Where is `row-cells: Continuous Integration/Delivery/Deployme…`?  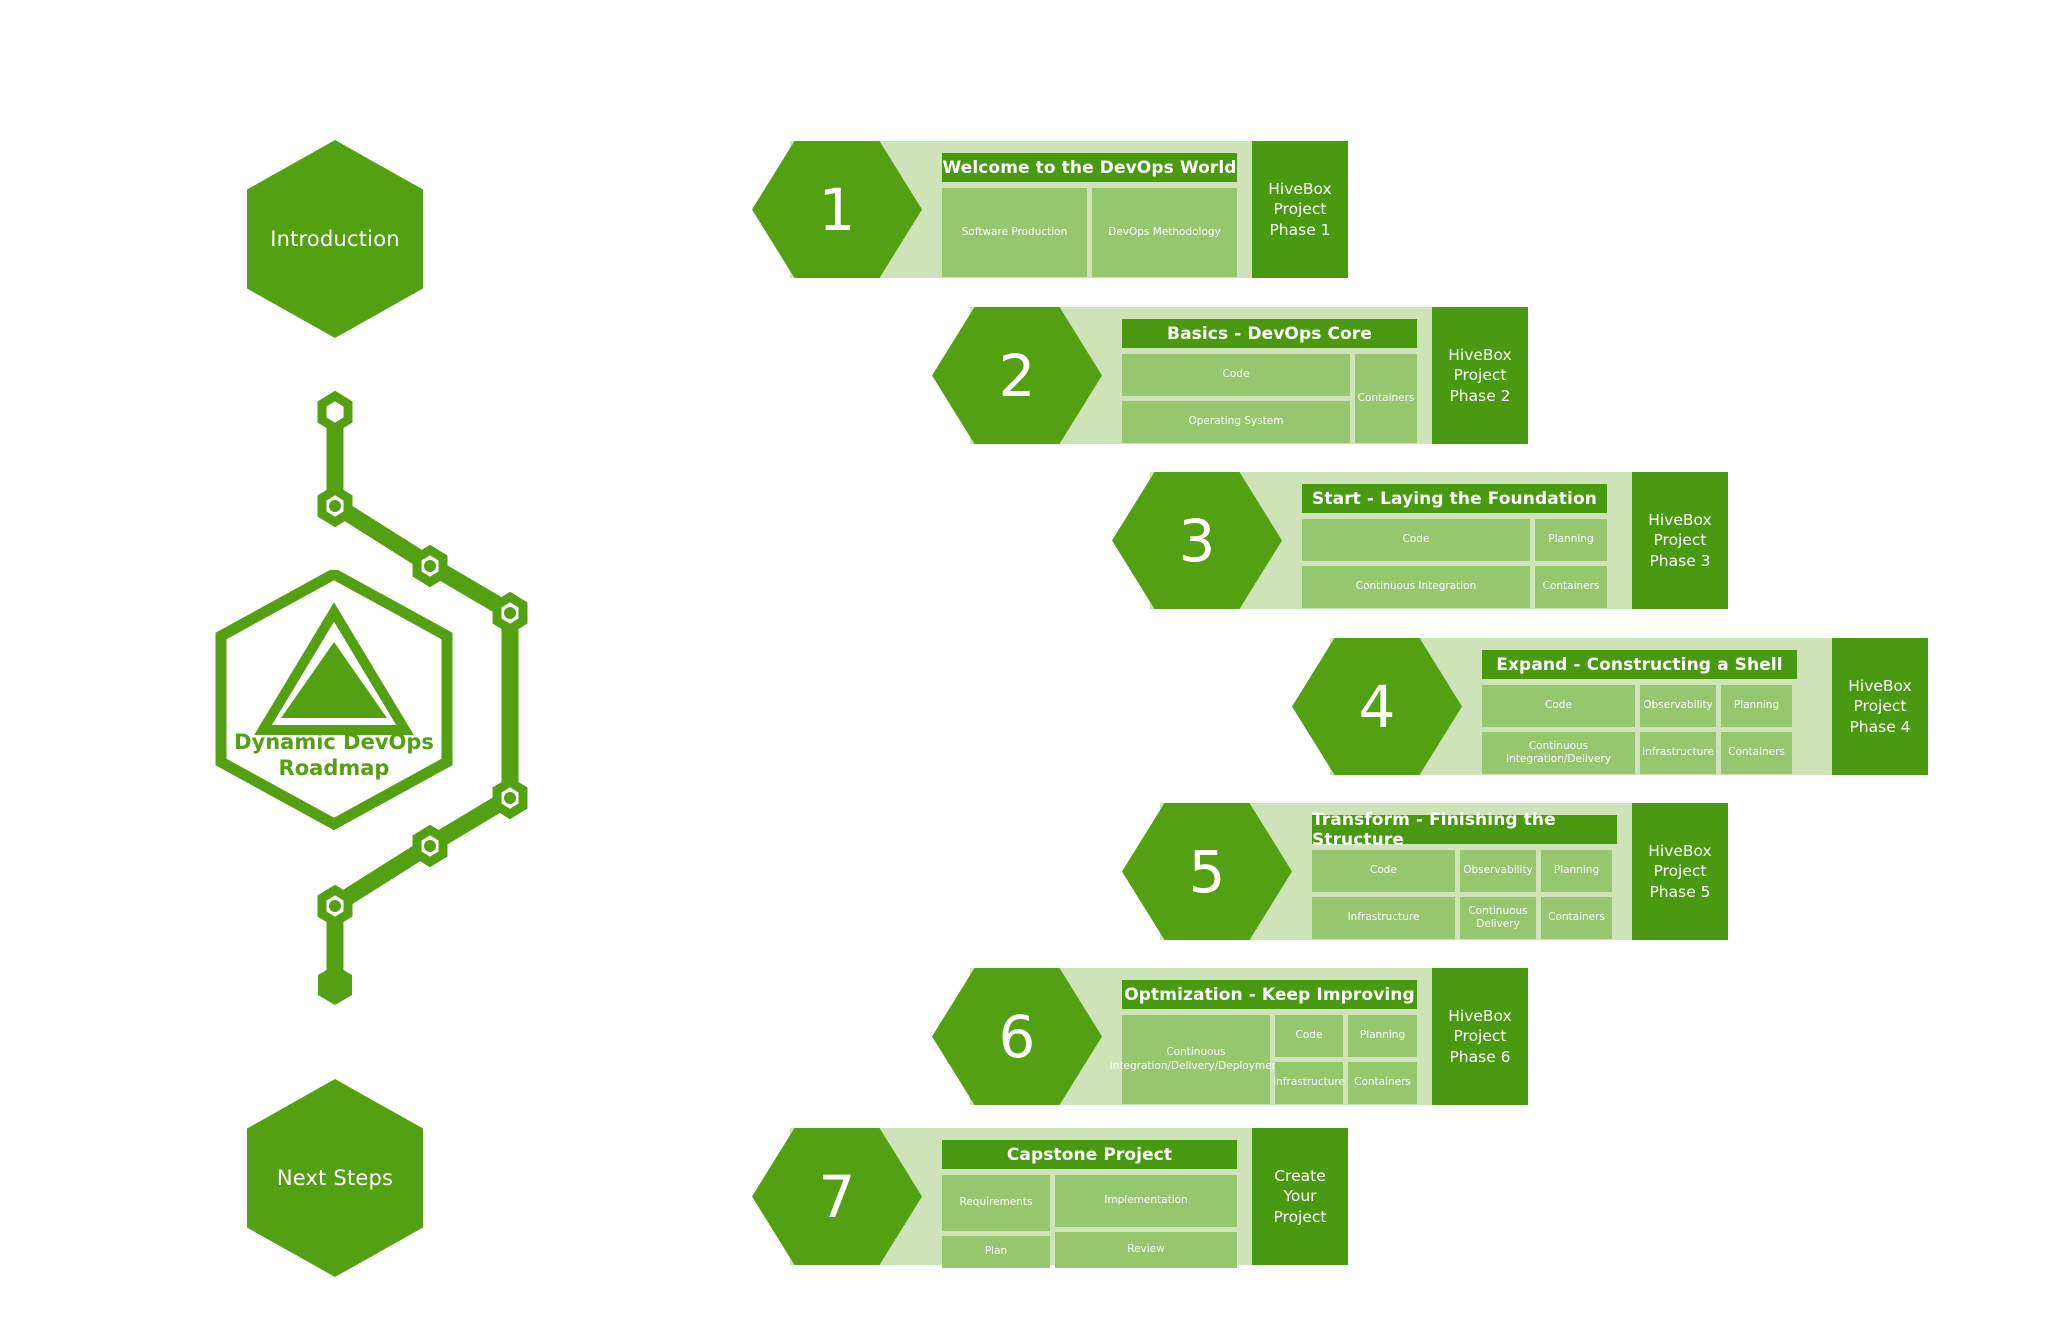
row-cells: Continuous Integration/Delivery/Deployme… is located at coordinates (1263, 1059).